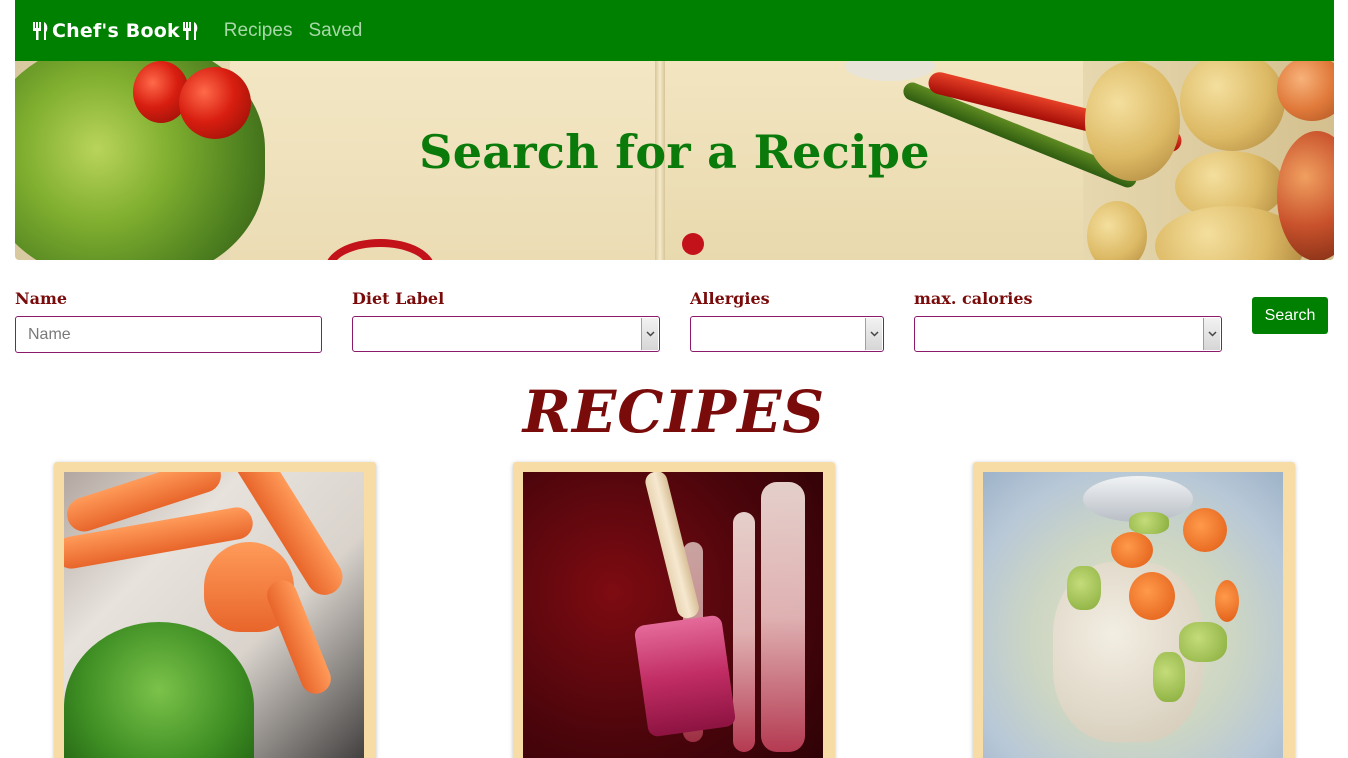  Describe the element at coordinates (159, 690) in the screenshot. I see `greens-image` at that location.